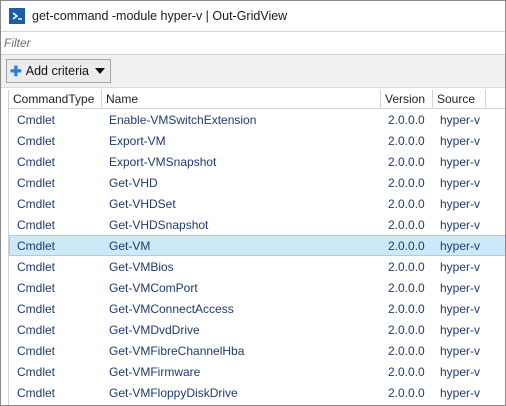 The width and height of the screenshot is (506, 406). Describe the element at coordinates (155, 371) in the screenshot. I see `cell-name: Get-VMFirmware` at that location.